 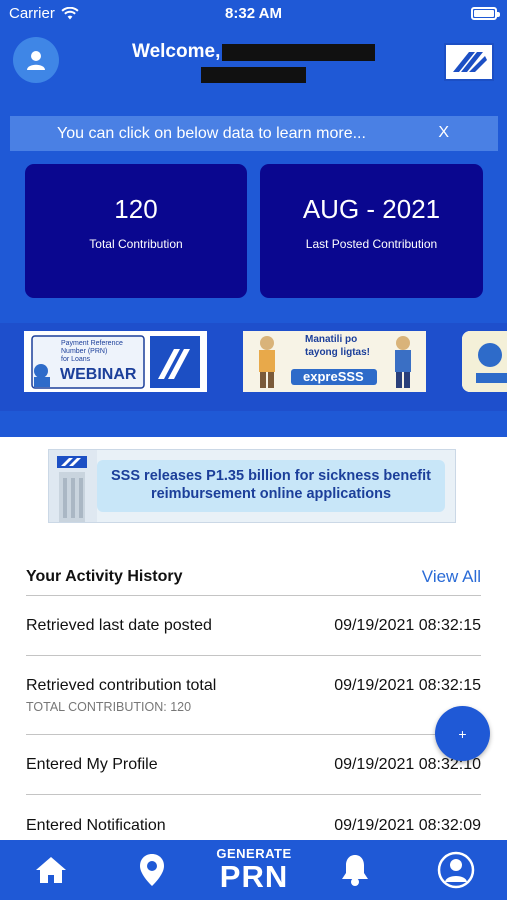 I want to click on status-time: 8:32 AM, so click(x=253, y=13).